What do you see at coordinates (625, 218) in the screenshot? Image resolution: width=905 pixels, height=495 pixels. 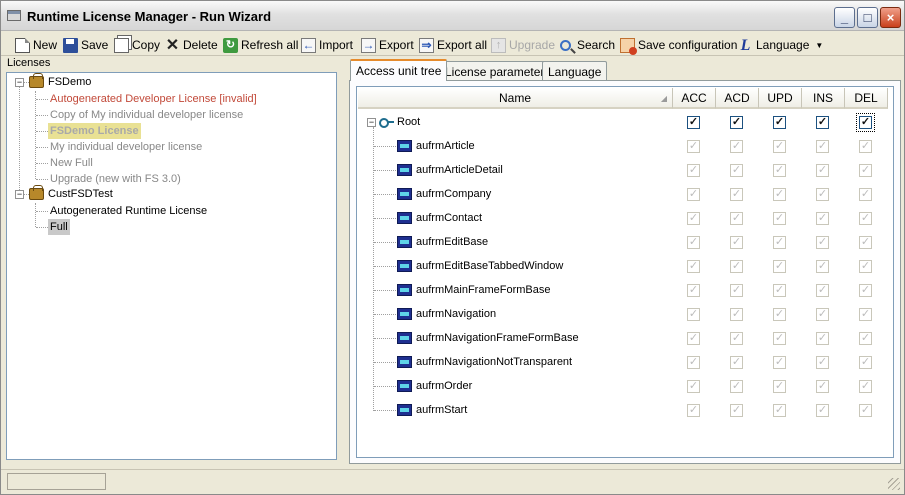 I see `grid-row: aufrmContact ✓ ✓ ✓ ✓ ✓` at bounding box center [625, 218].